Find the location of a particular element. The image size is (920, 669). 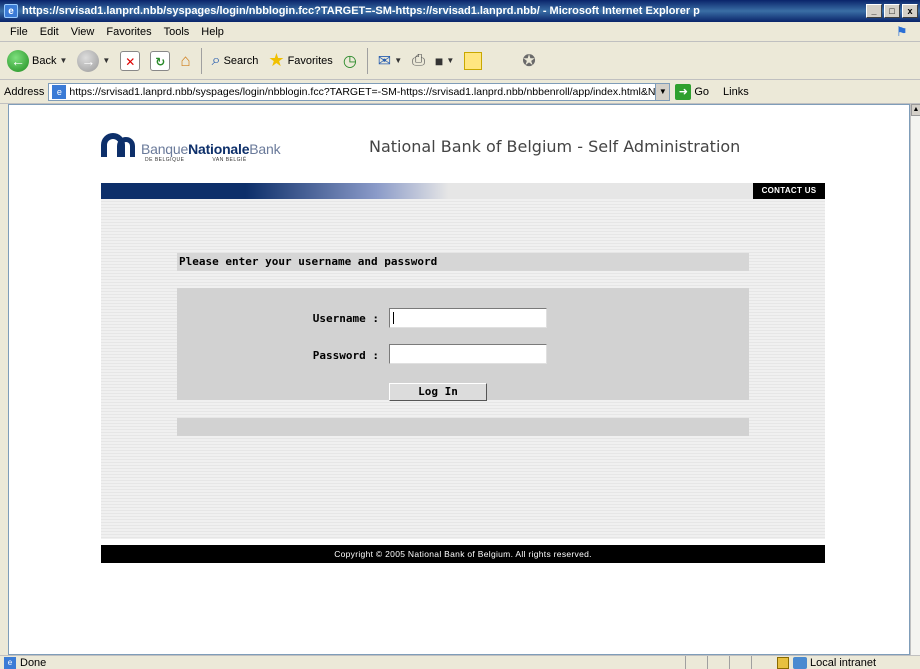

stop-icon: ✕ is located at coordinates (130, 60).